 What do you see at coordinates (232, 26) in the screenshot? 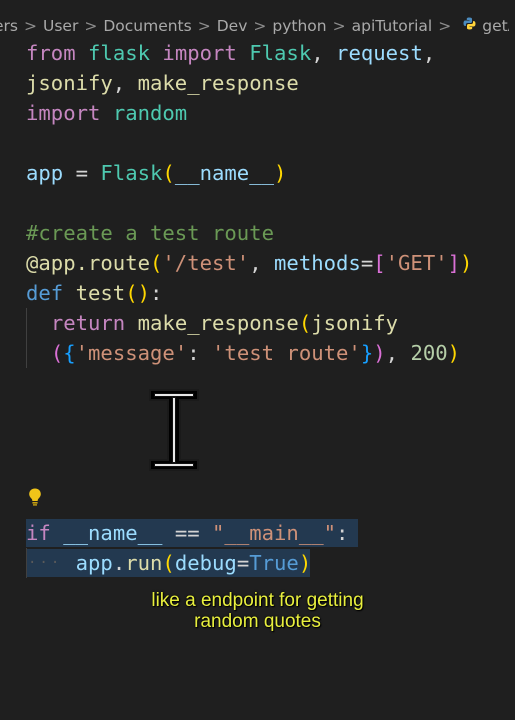
I see `breadcrumb-item: Dev` at bounding box center [232, 26].